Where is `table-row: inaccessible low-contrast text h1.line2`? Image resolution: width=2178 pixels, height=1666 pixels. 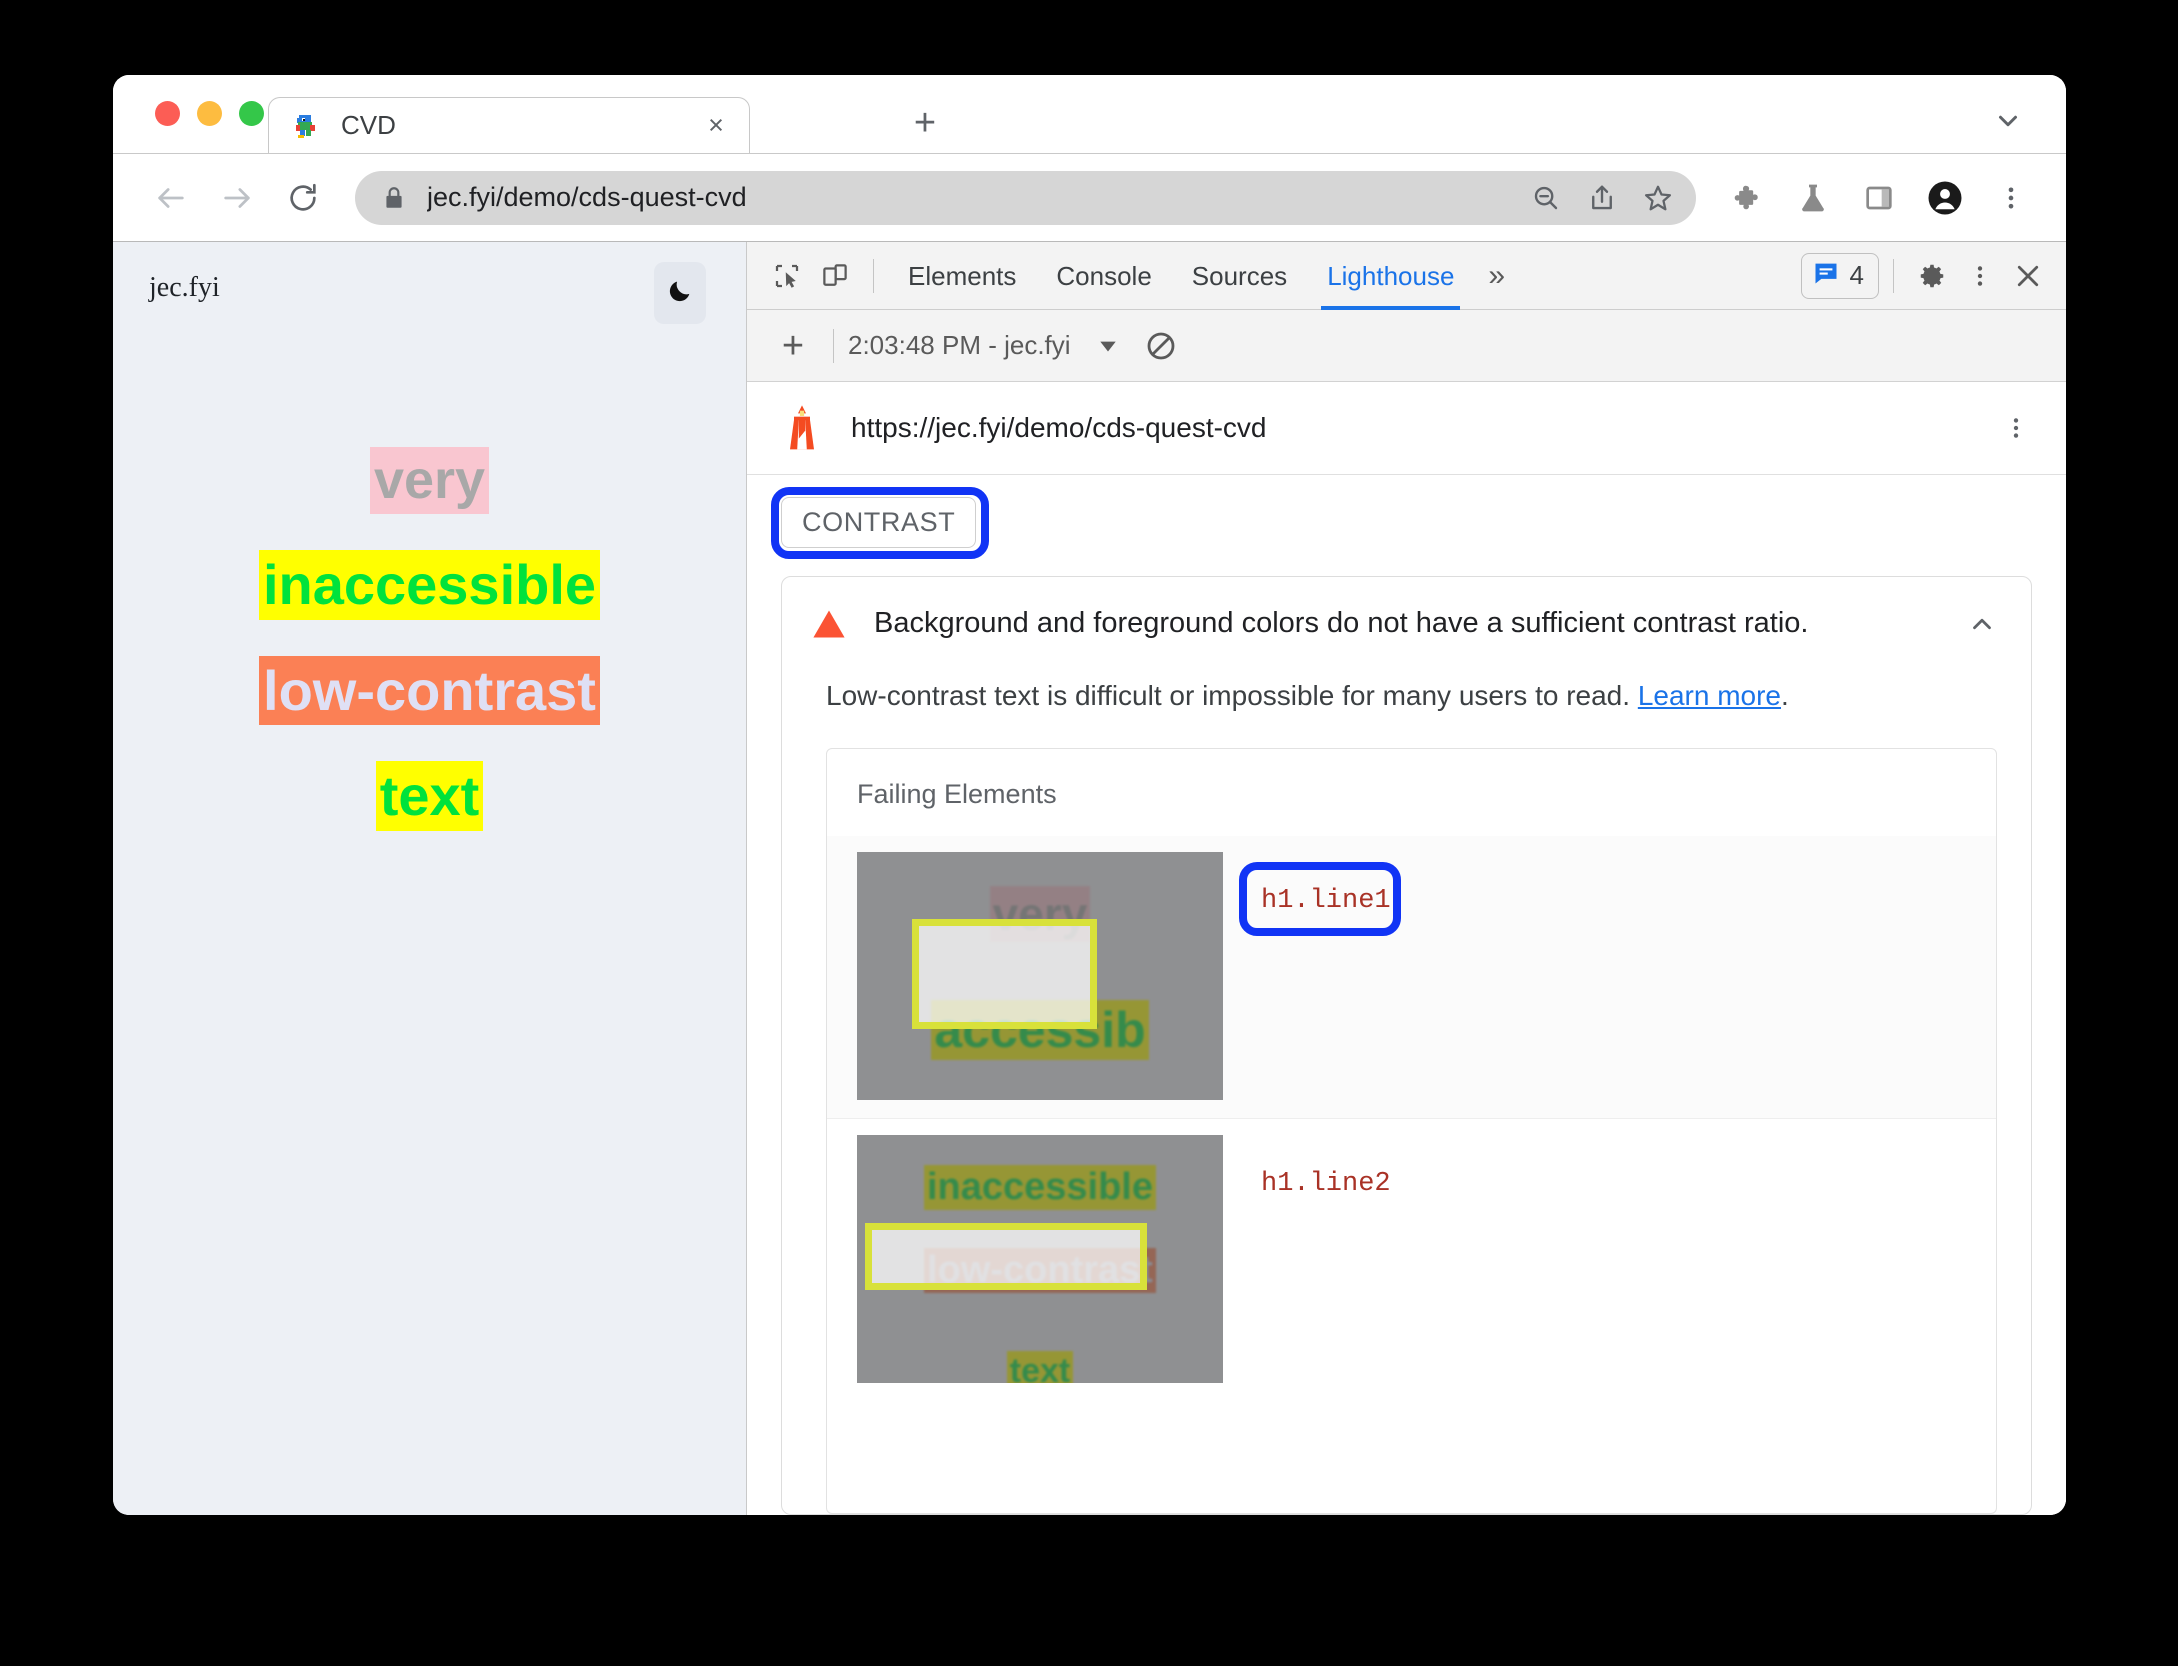
table-row: inaccessible low-contrast text h1.line2 is located at coordinates (1411, 1259).